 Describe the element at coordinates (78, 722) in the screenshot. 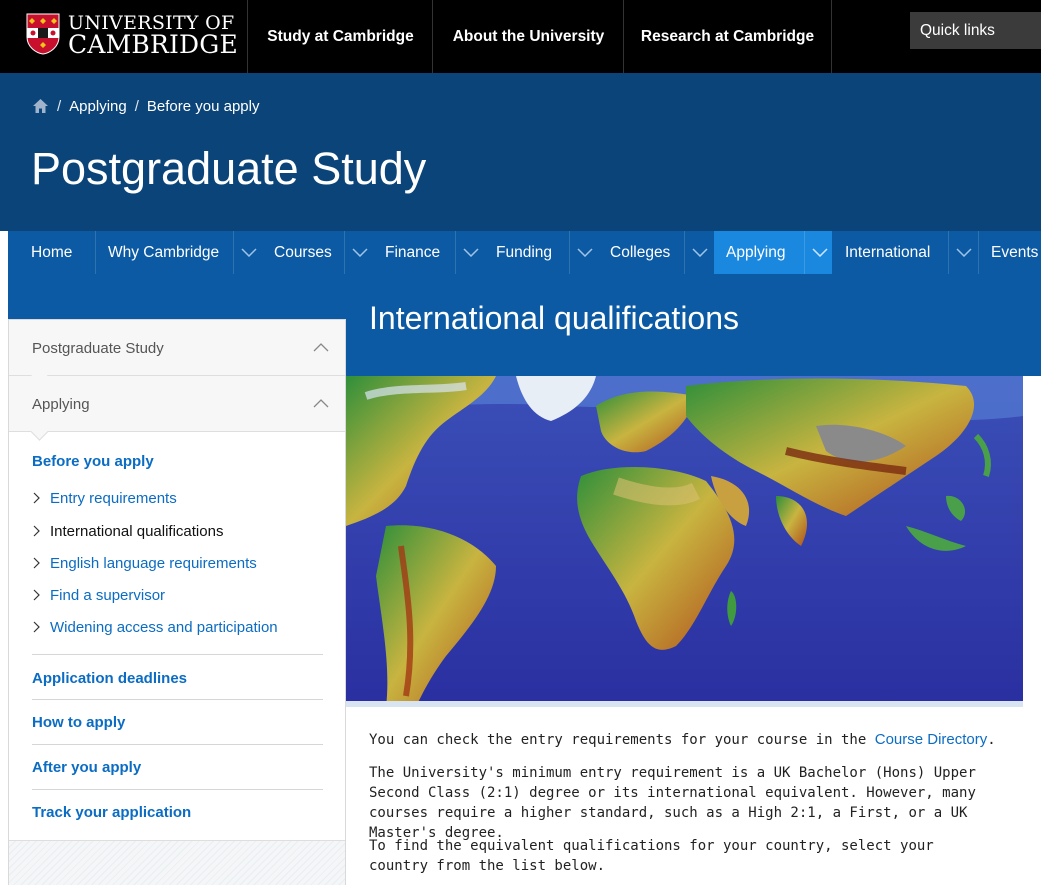

I see `sidebar-item-how-to-apply: How to apply` at that location.